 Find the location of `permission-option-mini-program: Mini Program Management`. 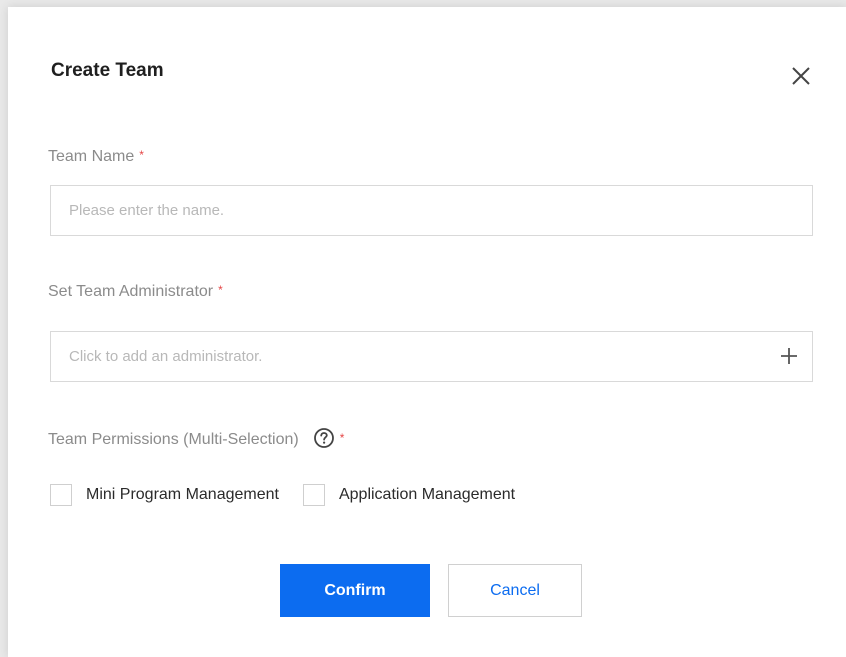

permission-option-mini-program: Mini Program Management is located at coordinates (164, 495).